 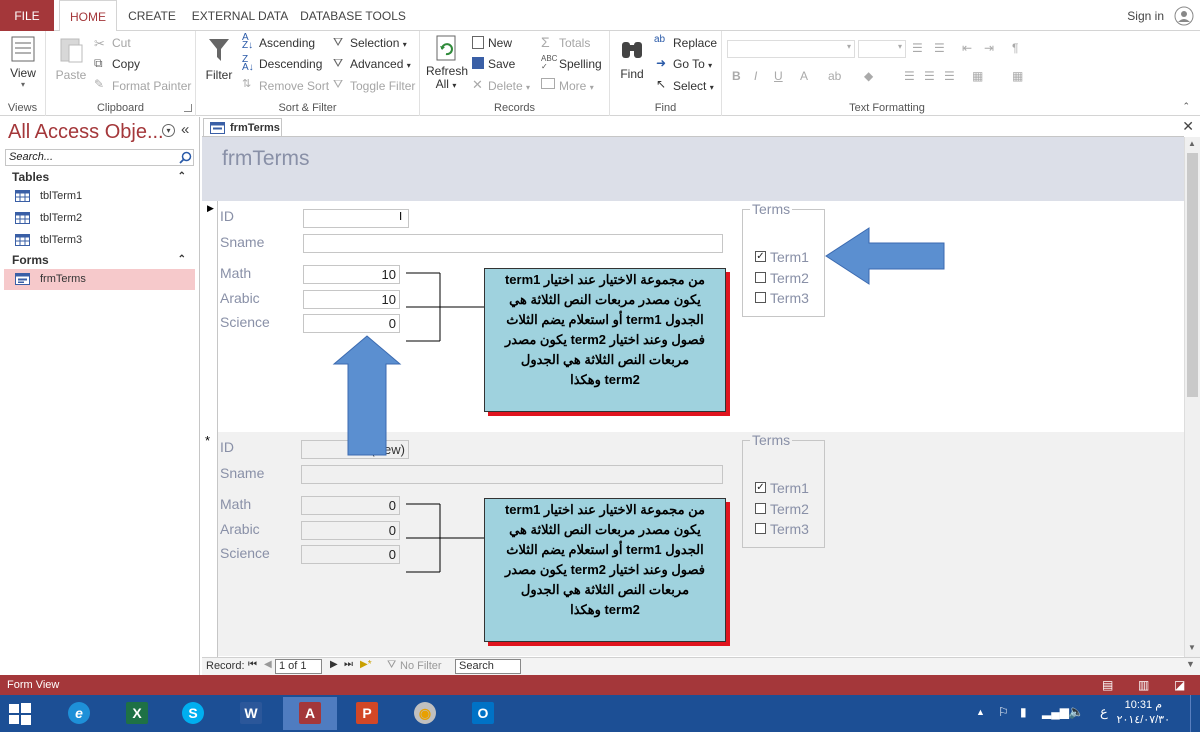 I want to click on taskbar-word: W, so click(x=251, y=713).